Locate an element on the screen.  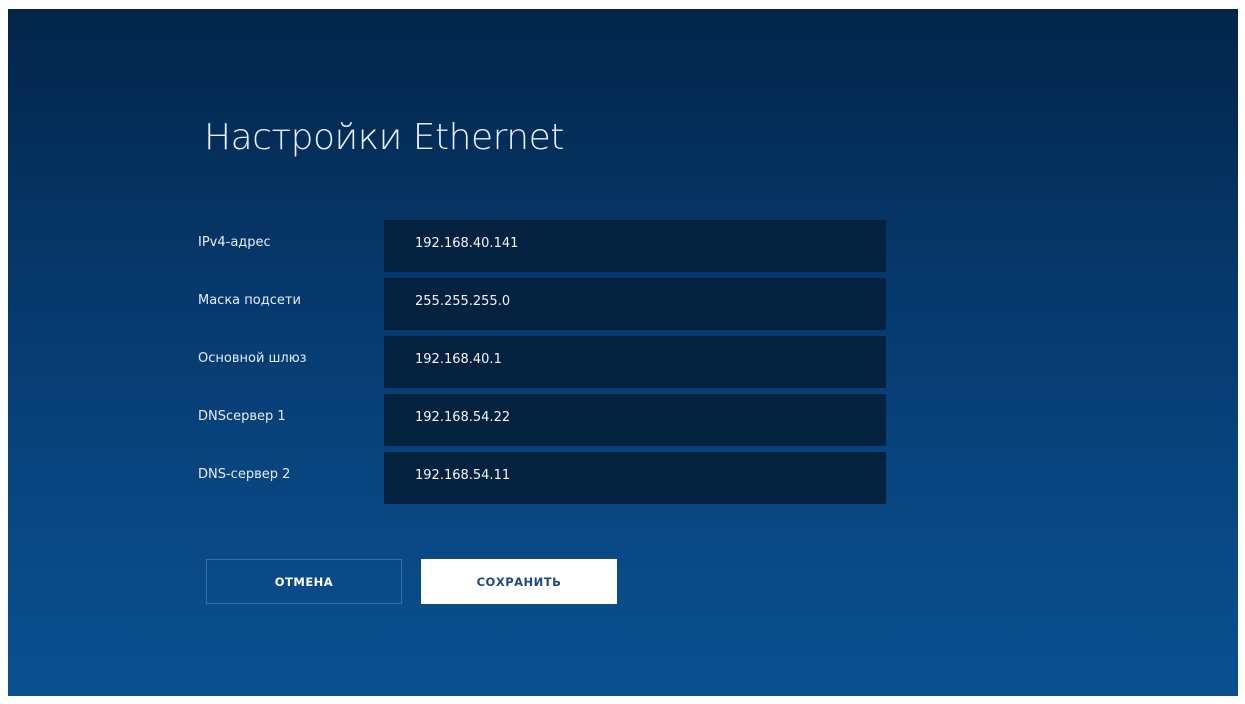
ipv4-address-label: IPv4-адрес is located at coordinates (234, 242).